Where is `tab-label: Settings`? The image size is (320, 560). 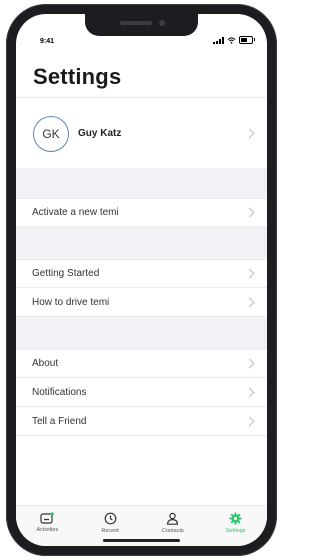
tab-label: Settings is located at coordinates (235, 531).